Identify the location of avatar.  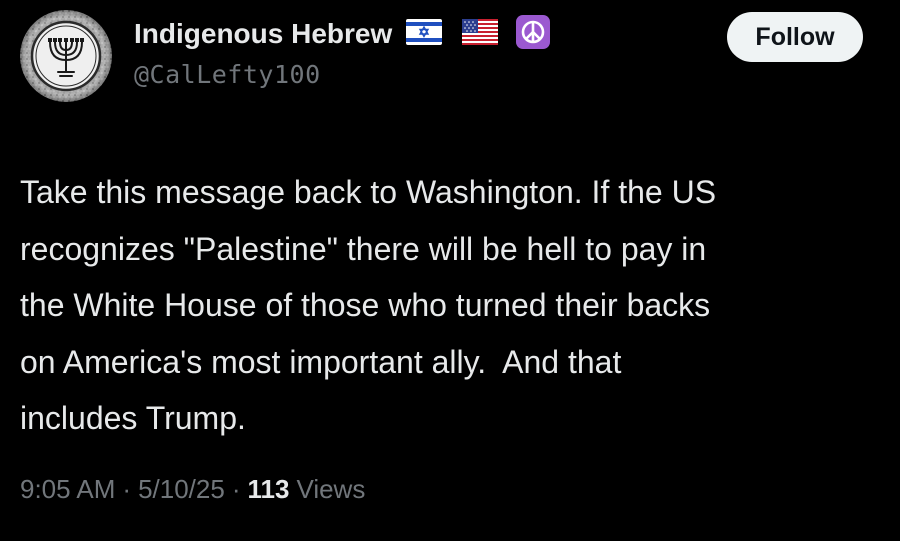
(66, 56).